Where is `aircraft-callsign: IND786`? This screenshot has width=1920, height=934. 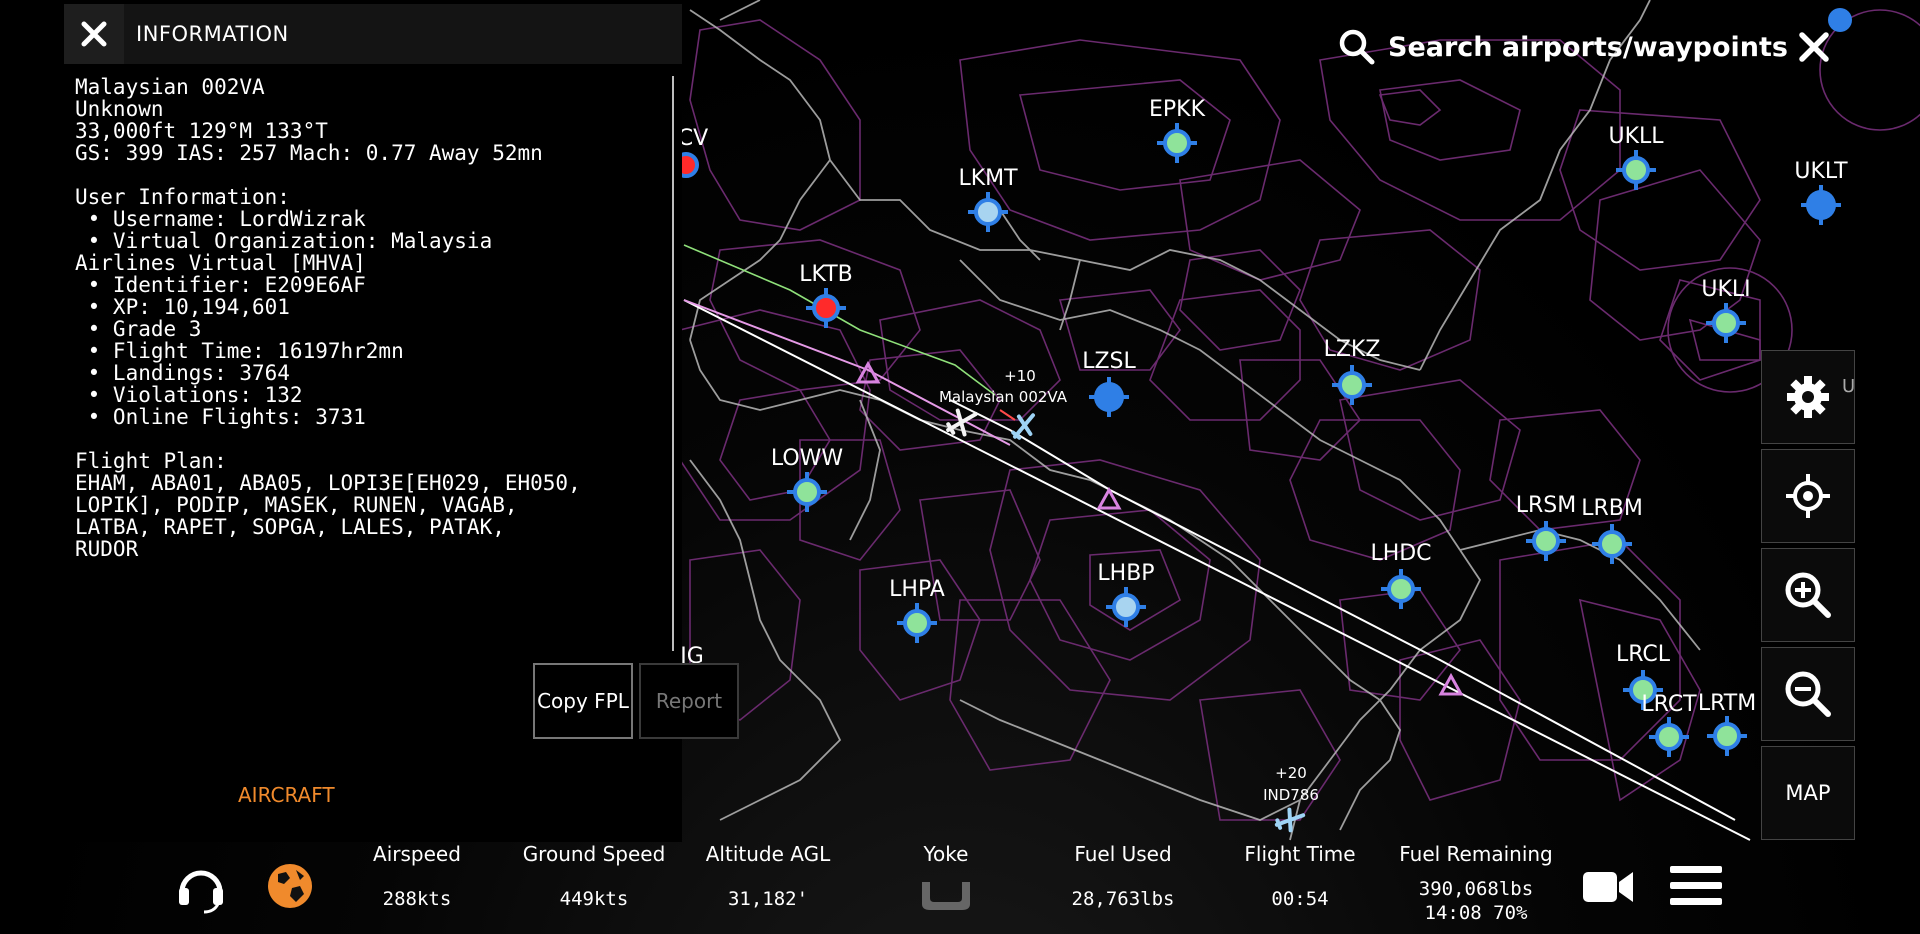
aircraft-callsign: IND786 is located at coordinates (1291, 795).